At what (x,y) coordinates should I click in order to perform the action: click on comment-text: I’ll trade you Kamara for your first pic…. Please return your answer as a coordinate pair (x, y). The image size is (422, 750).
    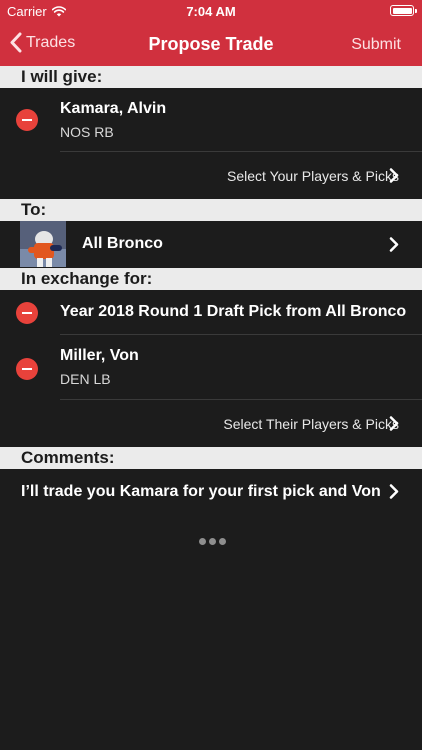
    Looking at the image, I should click on (201, 491).